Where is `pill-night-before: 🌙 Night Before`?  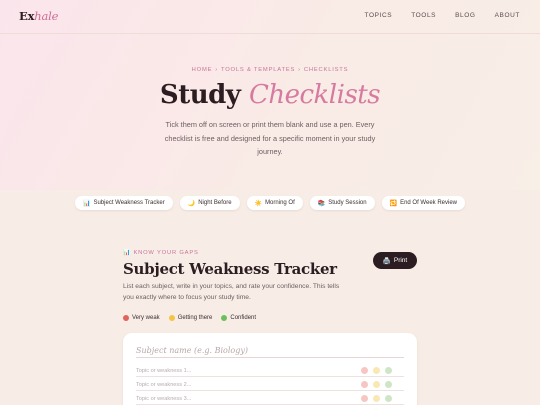
pill-night-before: 🌙 Night Before is located at coordinates (209, 203).